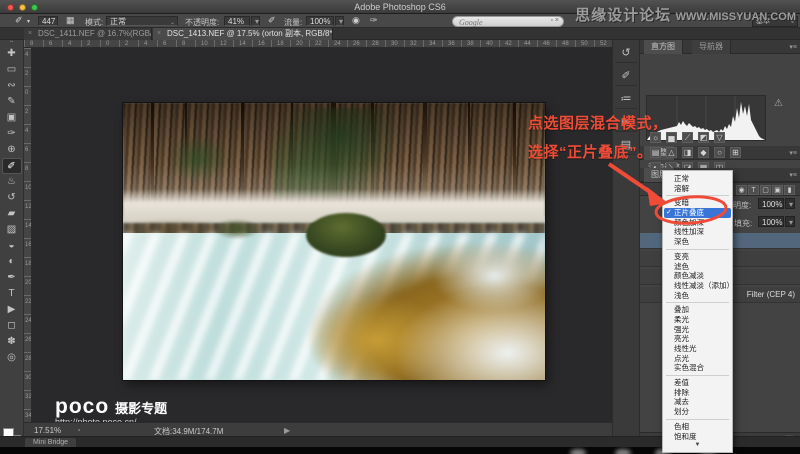 The image size is (800, 454). I want to click on blend-menu-item: 点光, so click(697, 359).